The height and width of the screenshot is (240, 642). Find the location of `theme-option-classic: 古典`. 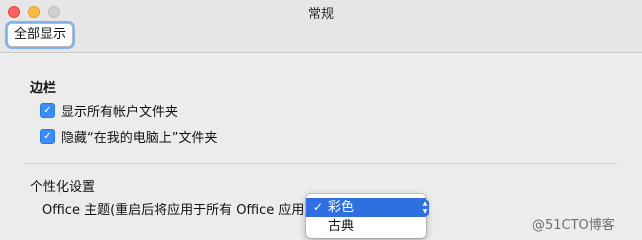

theme-option-classic: 古典 is located at coordinates (366, 226).